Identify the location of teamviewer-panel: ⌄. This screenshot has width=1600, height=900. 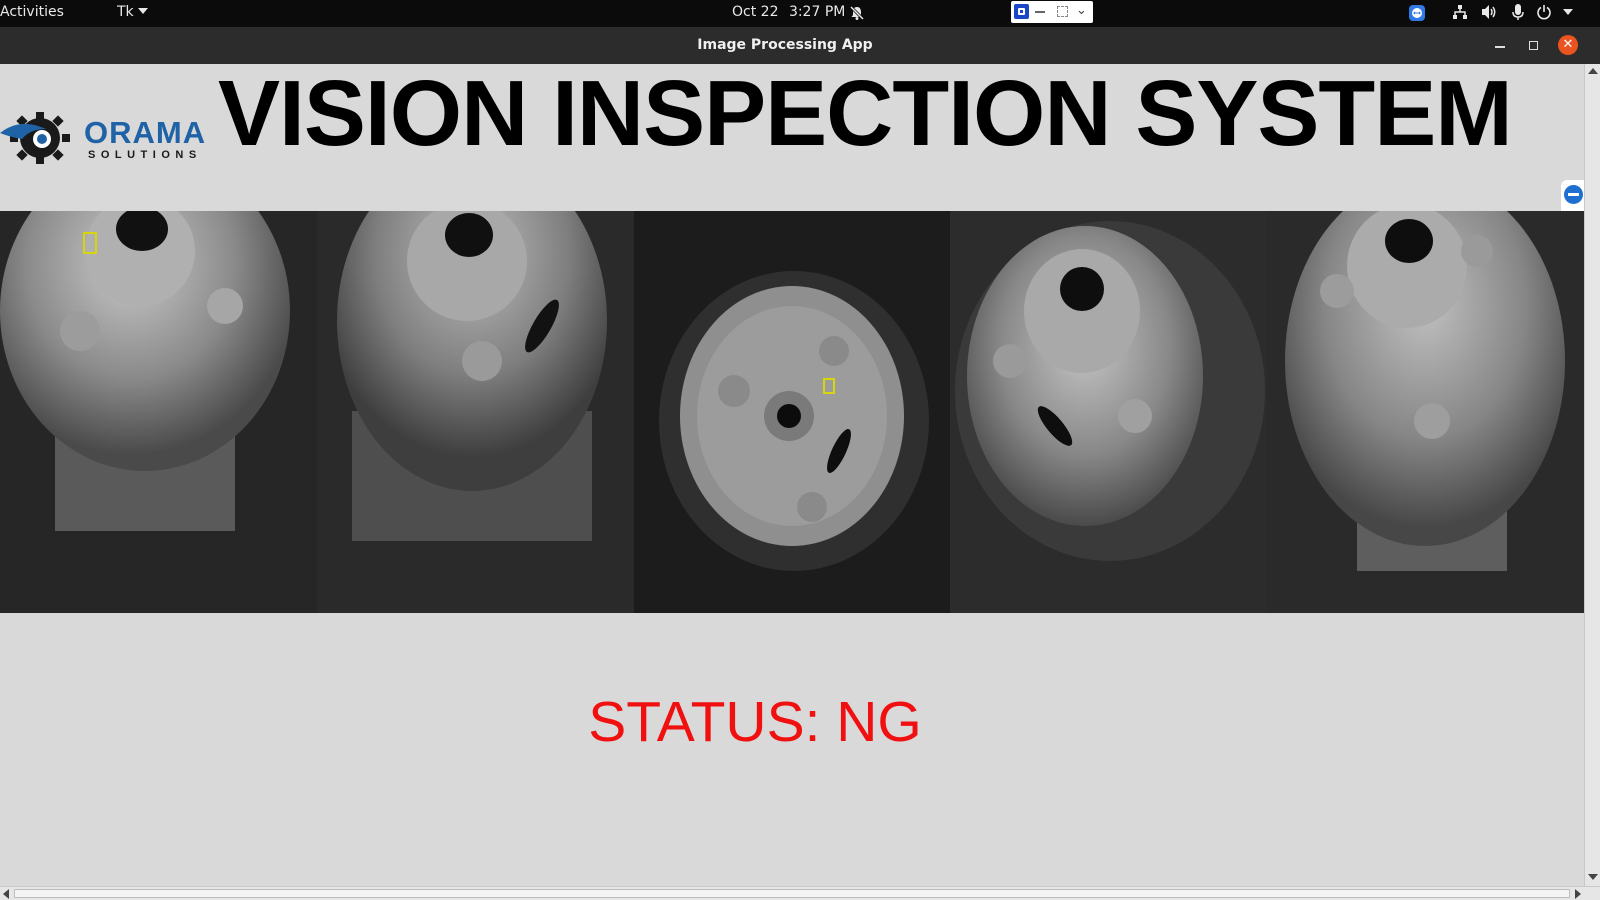
(1052, 12).